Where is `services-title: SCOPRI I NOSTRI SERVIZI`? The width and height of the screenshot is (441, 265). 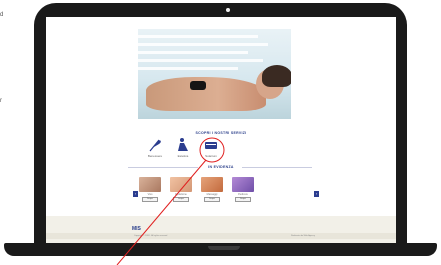 services-title: SCOPRI I NOSTRI SERVIZI is located at coordinates (221, 133).